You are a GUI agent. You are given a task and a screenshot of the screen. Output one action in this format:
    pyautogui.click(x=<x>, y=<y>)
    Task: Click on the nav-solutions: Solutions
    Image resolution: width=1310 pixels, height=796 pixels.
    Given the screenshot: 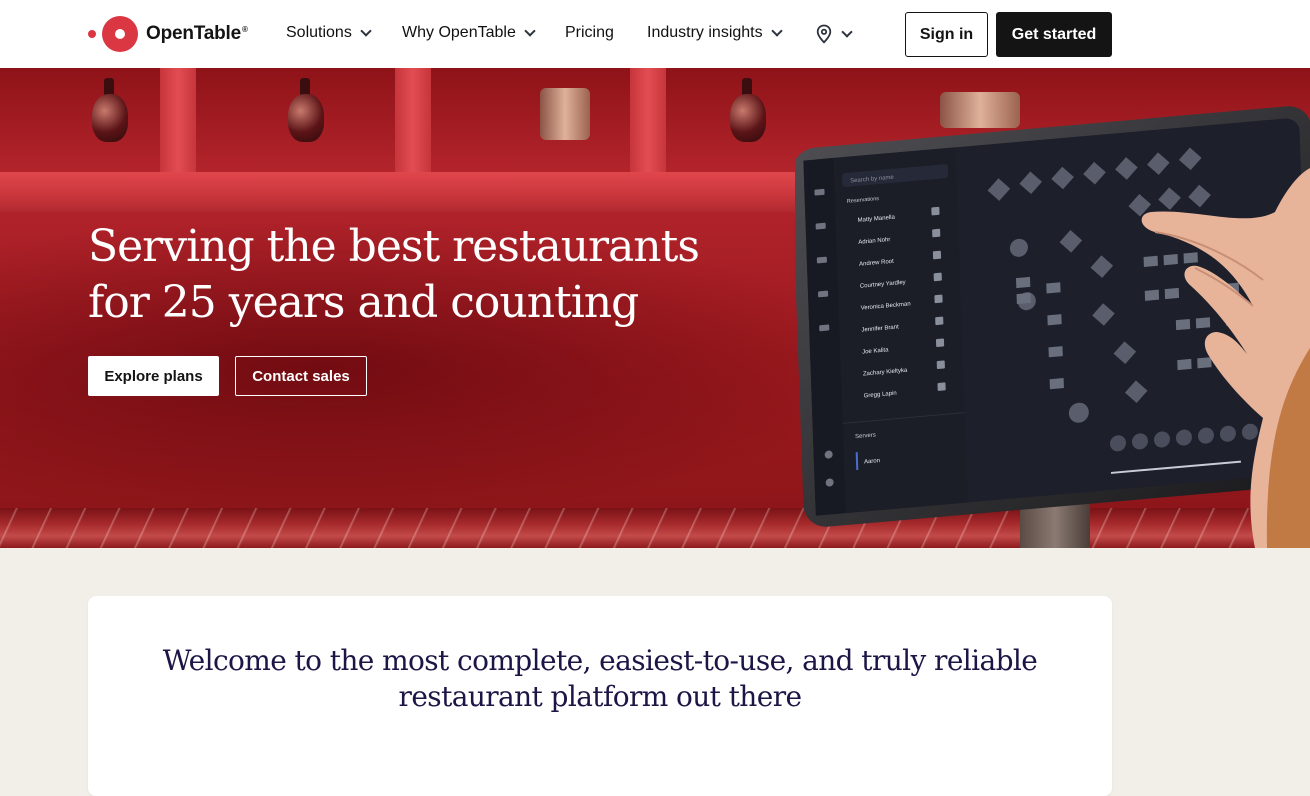 What is the action you would take?
    pyautogui.click(x=329, y=33)
    